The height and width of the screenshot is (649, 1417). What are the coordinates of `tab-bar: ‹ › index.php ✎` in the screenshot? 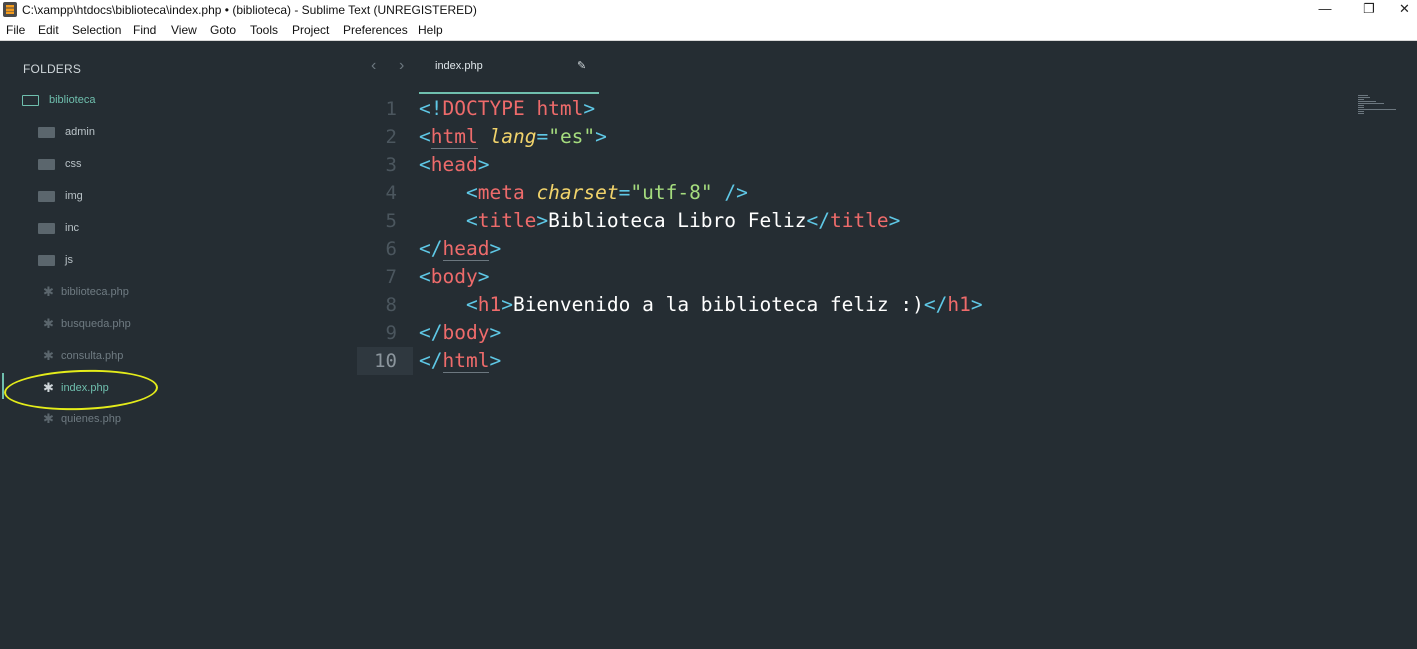 It's located at (887, 67).